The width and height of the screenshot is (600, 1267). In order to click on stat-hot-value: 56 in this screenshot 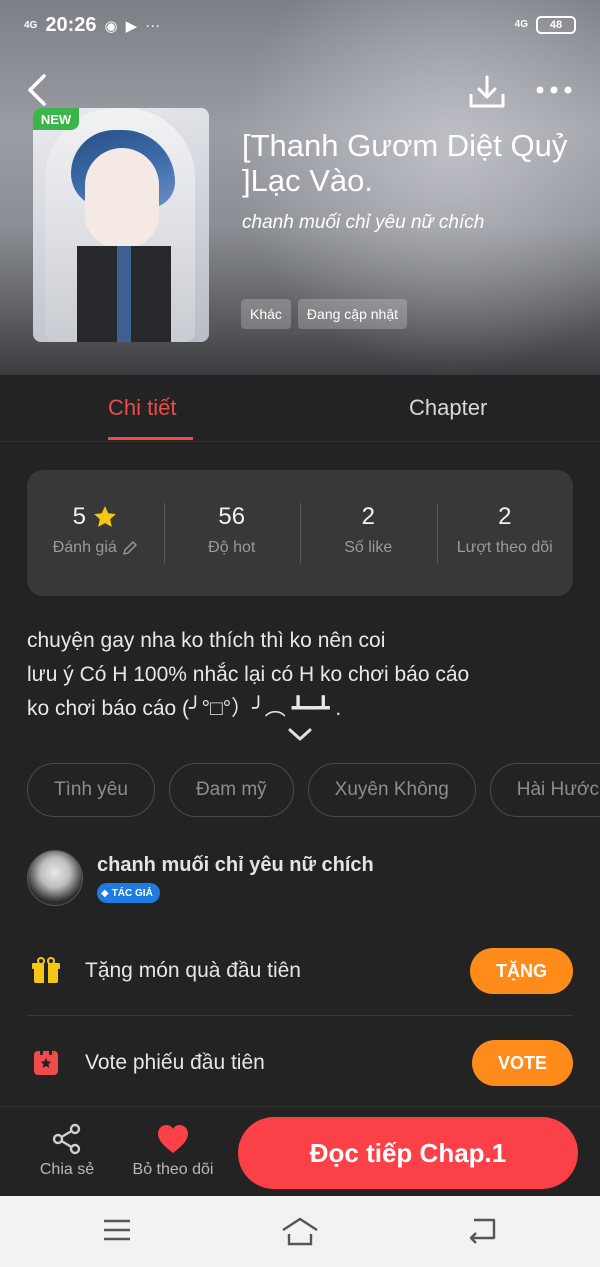, I will do `click(232, 516)`.